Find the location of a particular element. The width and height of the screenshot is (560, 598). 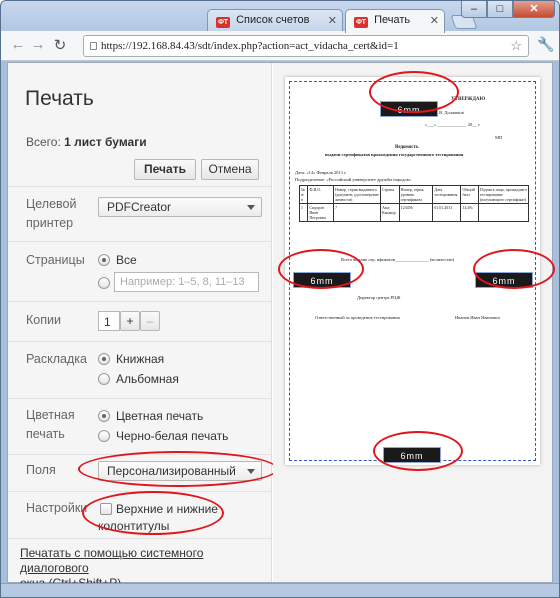

pages-range-radio is located at coordinates (104, 283).